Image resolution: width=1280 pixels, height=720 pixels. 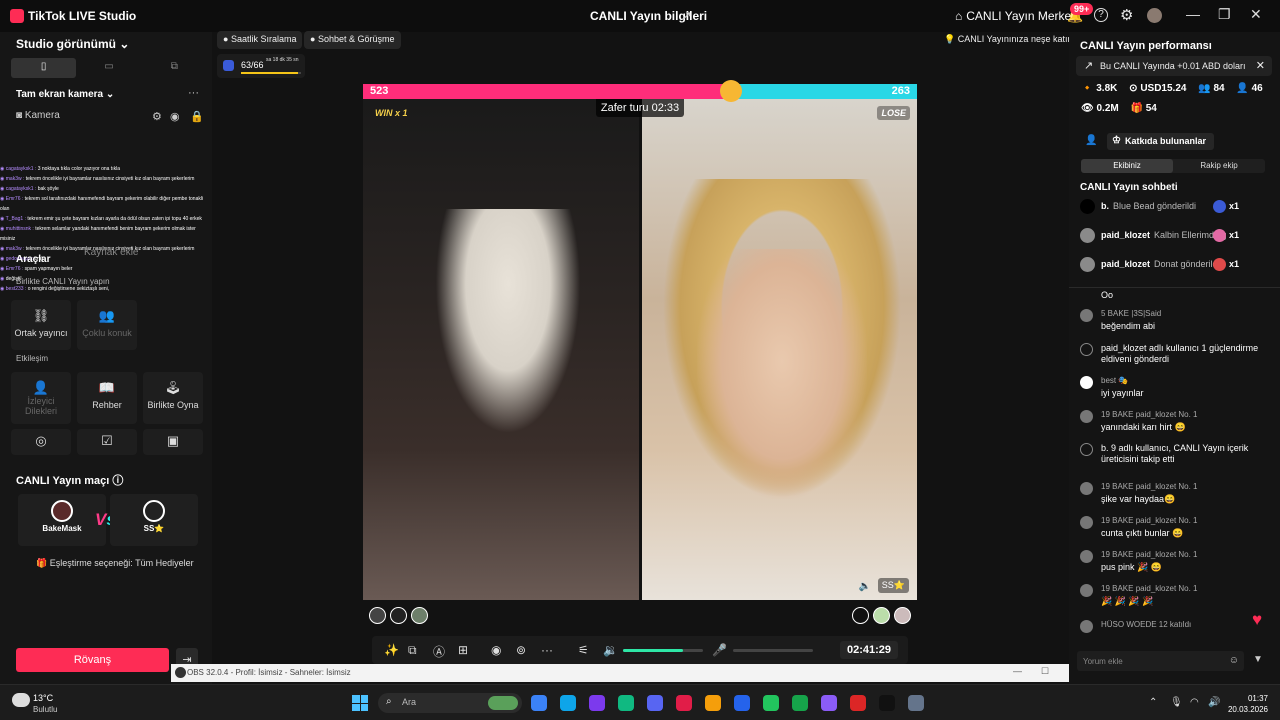 I want to click on lock-icon: 🔒, so click(x=197, y=116).